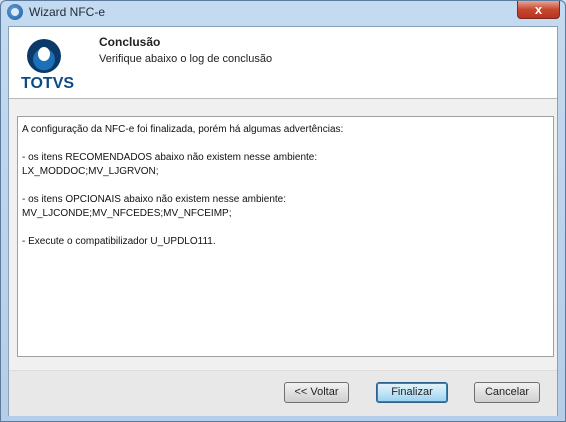 Image resolution: width=566 pixels, height=422 pixels. Describe the element at coordinates (507, 392) in the screenshot. I see `cancel-button: Cancelar` at that location.